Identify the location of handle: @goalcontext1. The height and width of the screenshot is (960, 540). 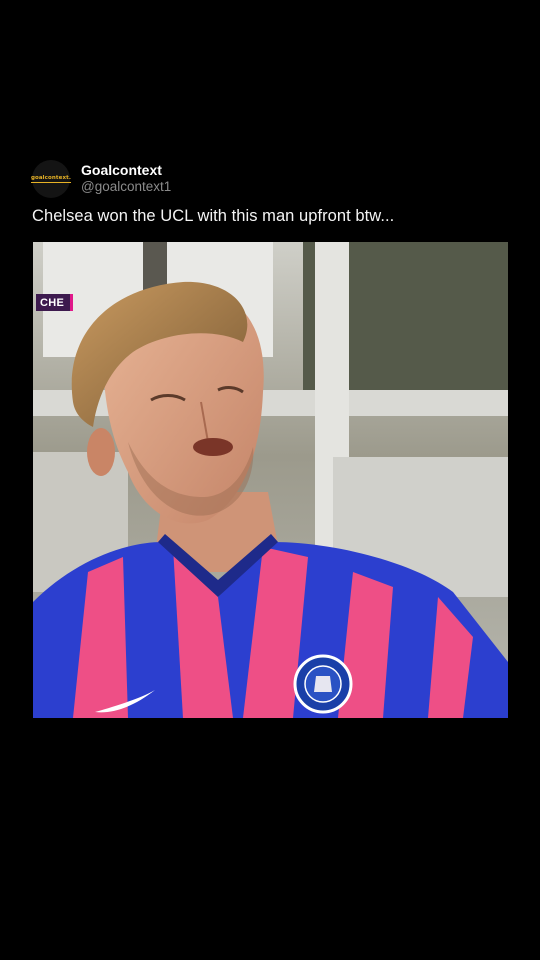
(126, 187).